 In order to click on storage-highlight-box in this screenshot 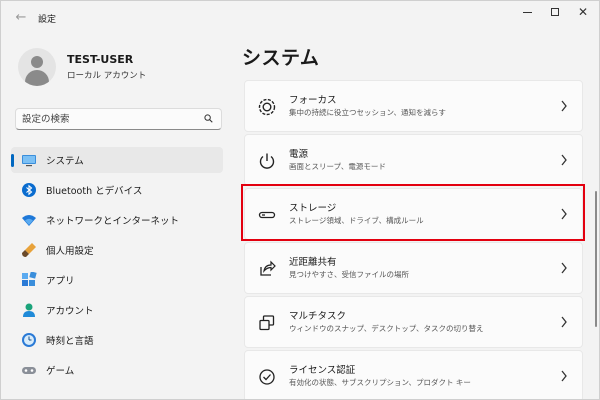, I will do `click(413, 212)`.